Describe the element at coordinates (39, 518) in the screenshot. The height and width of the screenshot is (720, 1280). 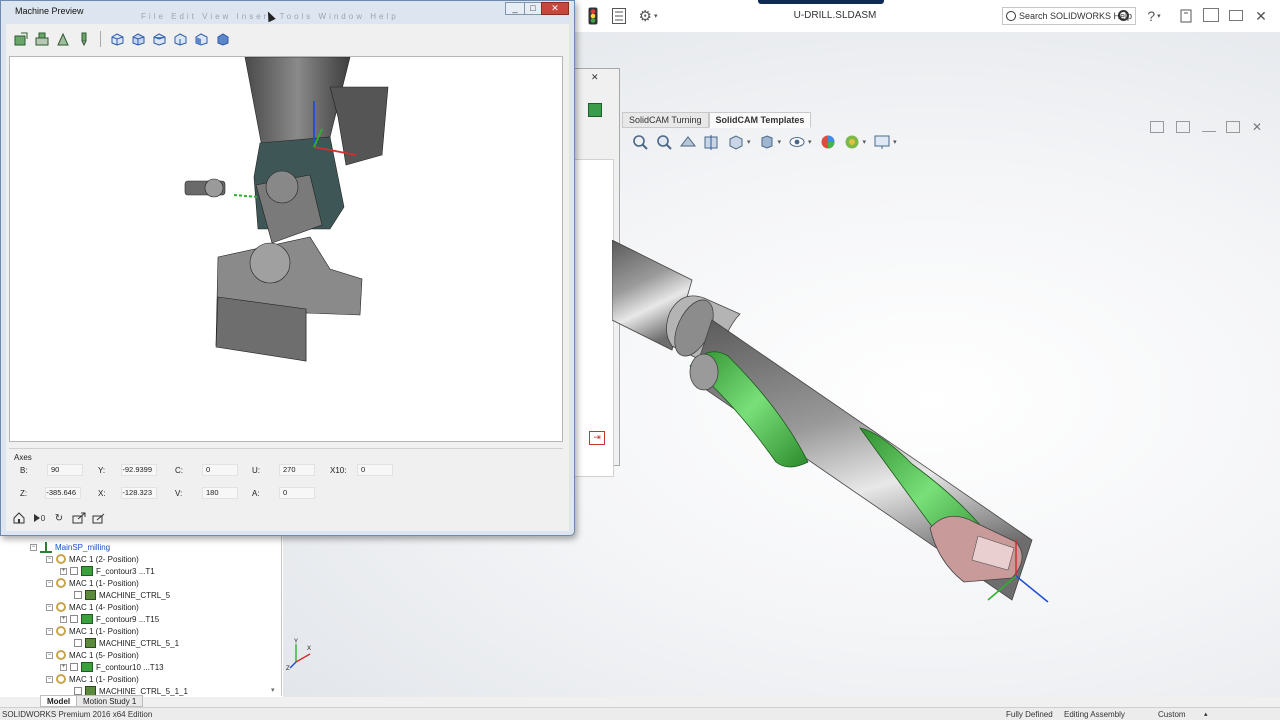
I see `play-step-button: 0` at that location.